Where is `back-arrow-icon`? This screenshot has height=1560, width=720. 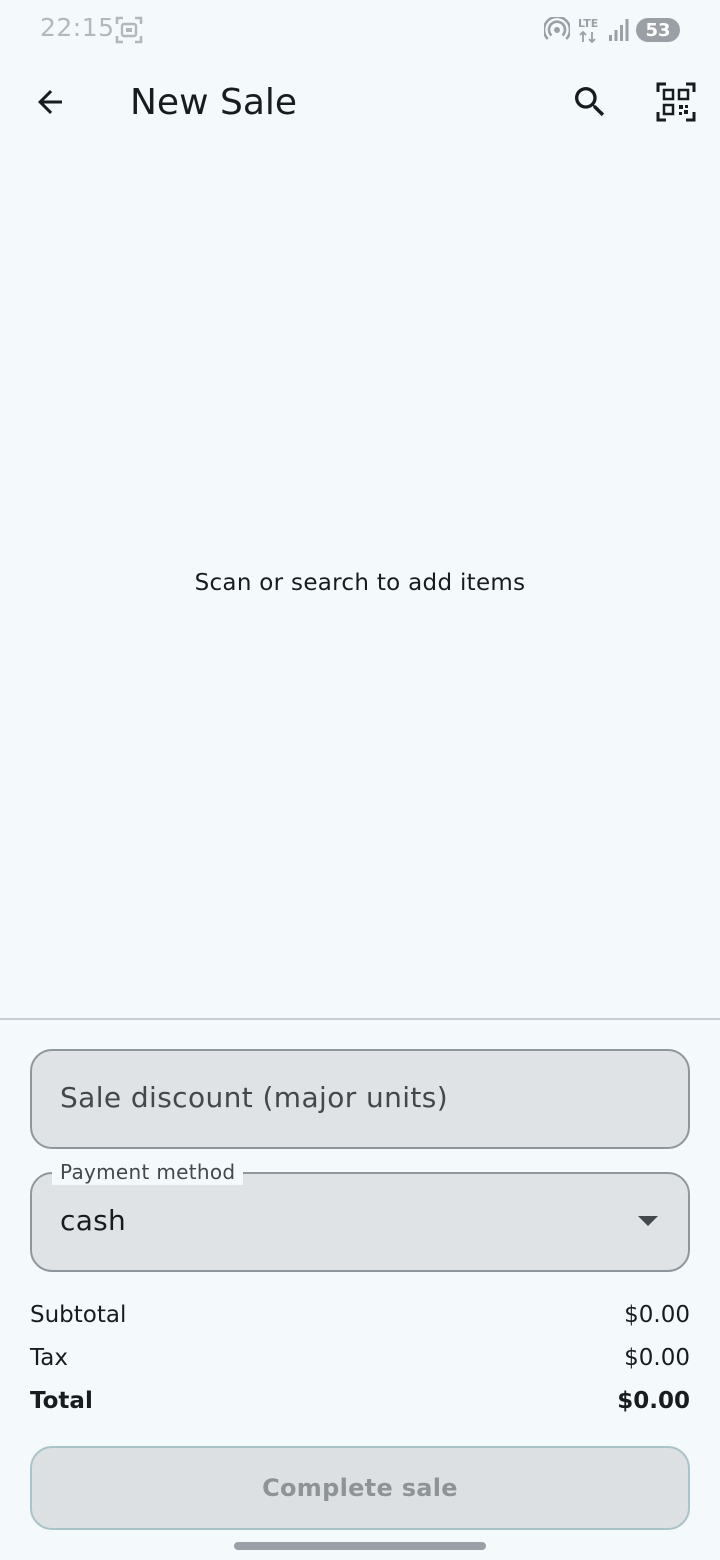 back-arrow-icon is located at coordinates (50, 104).